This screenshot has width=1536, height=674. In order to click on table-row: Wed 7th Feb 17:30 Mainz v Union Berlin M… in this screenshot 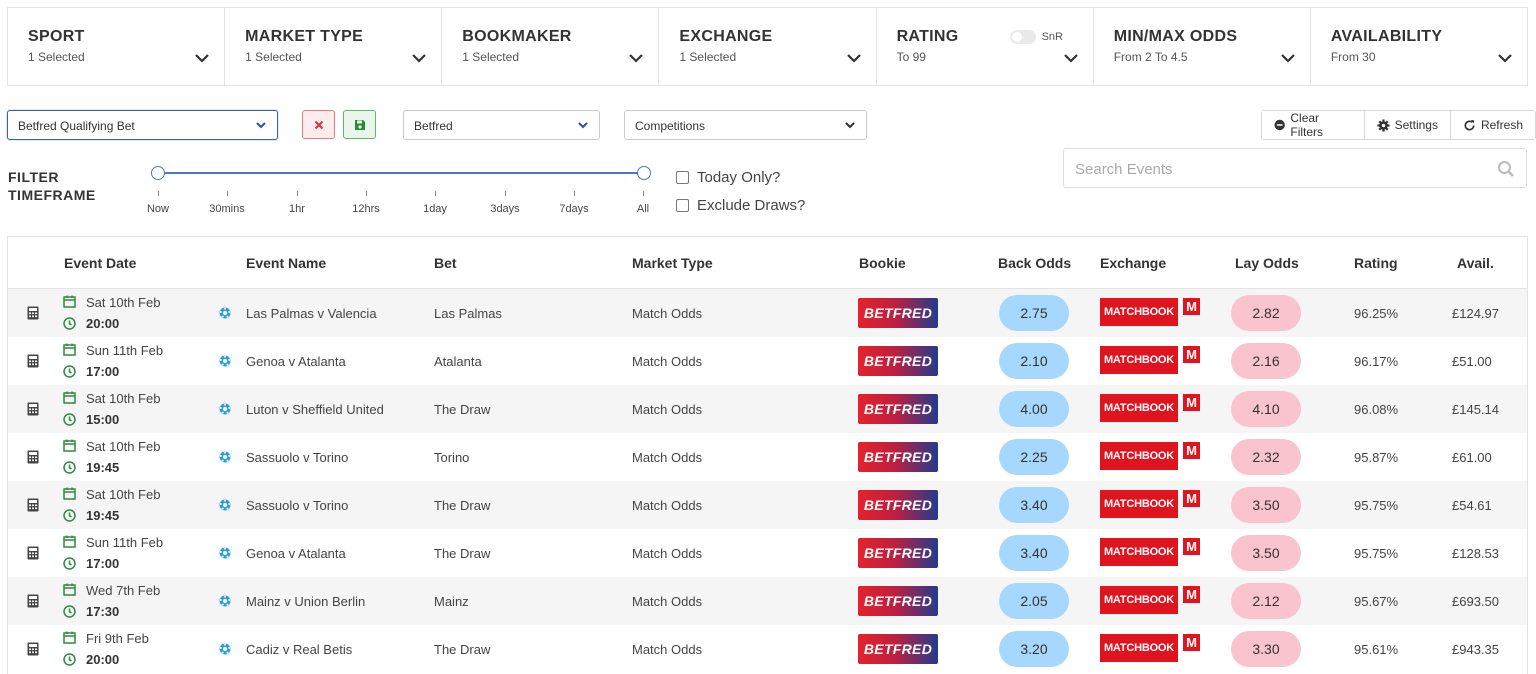, I will do `click(767, 601)`.